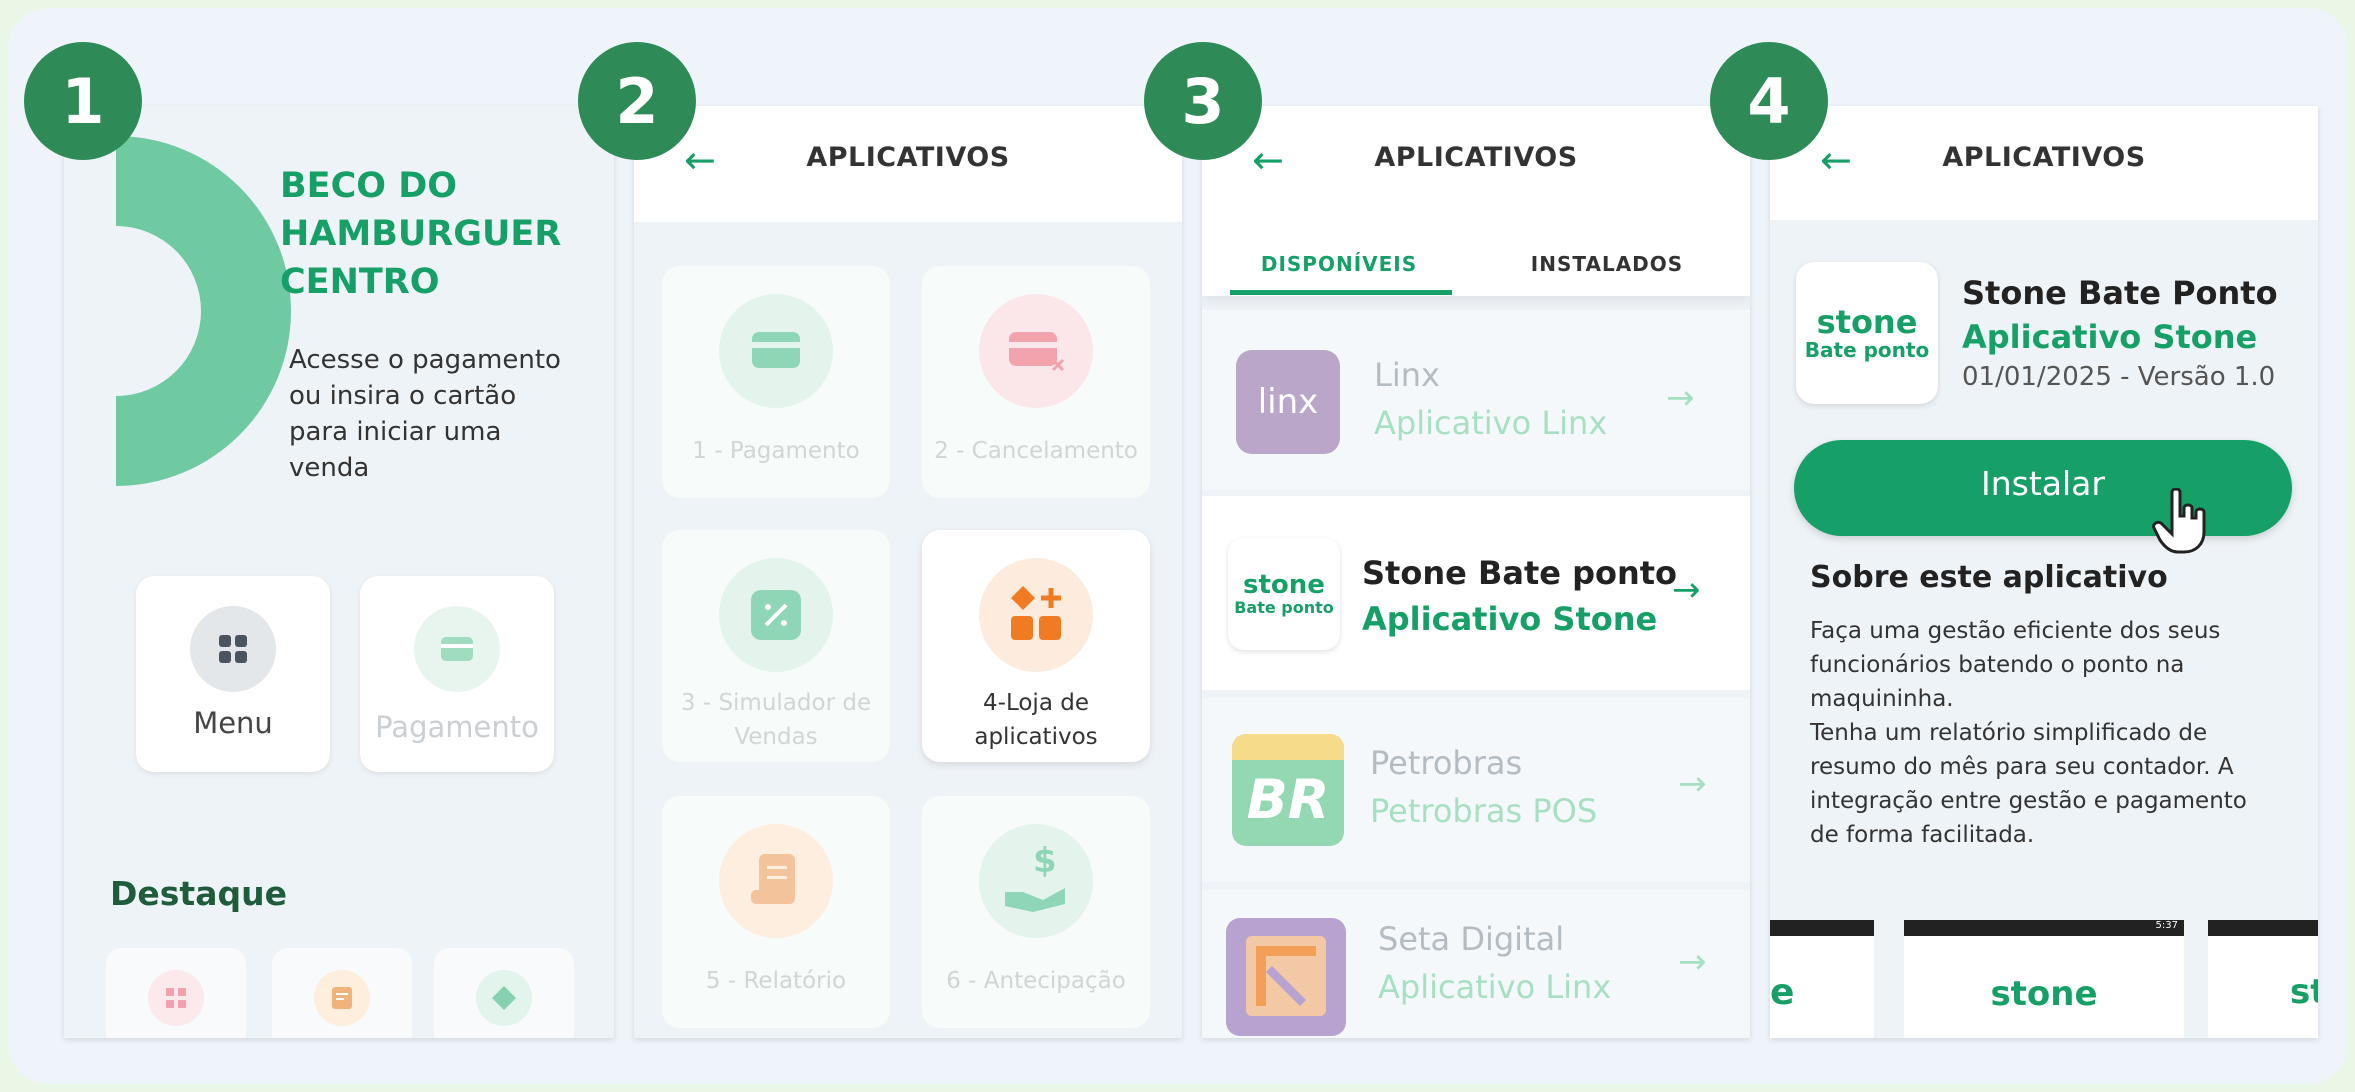 The width and height of the screenshot is (2355, 1092). Describe the element at coordinates (1867, 322) in the screenshot. I see `stone-logo-text: stone` at that location.